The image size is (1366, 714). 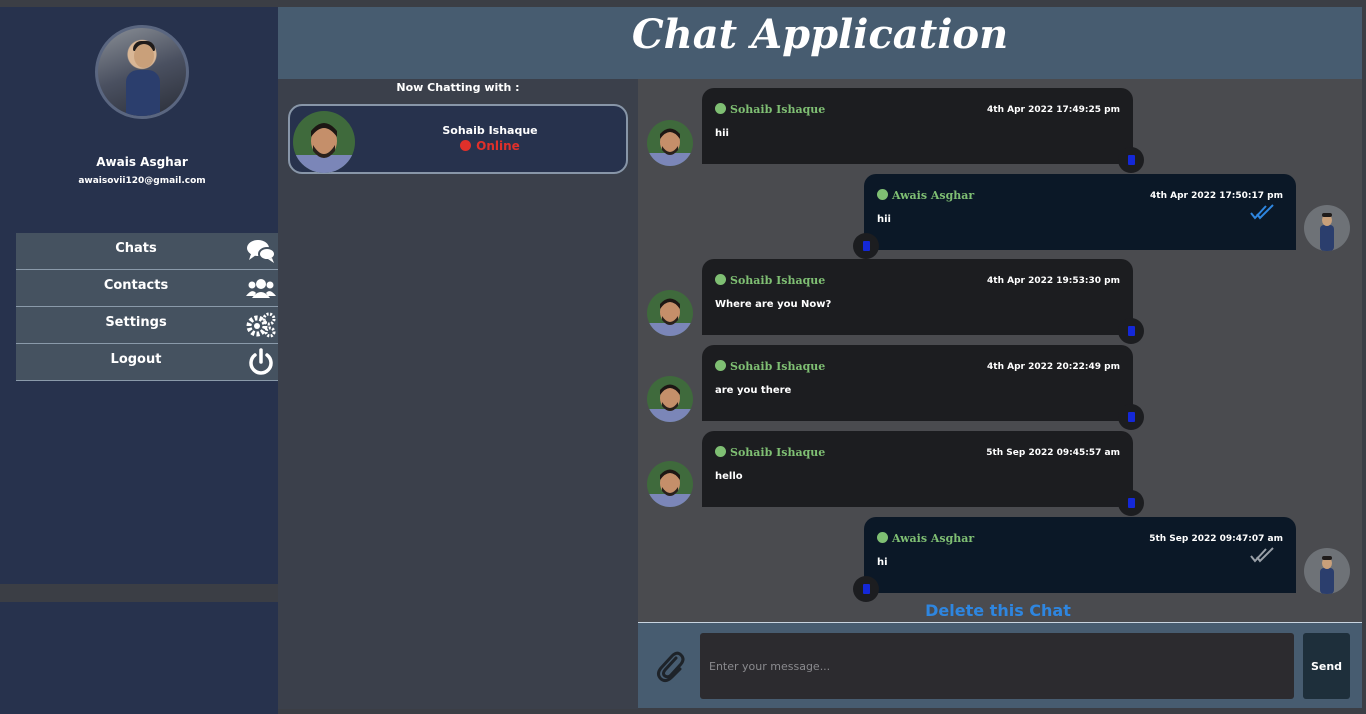 I want to click on message-text: are you there, so click(x=753, y=390).